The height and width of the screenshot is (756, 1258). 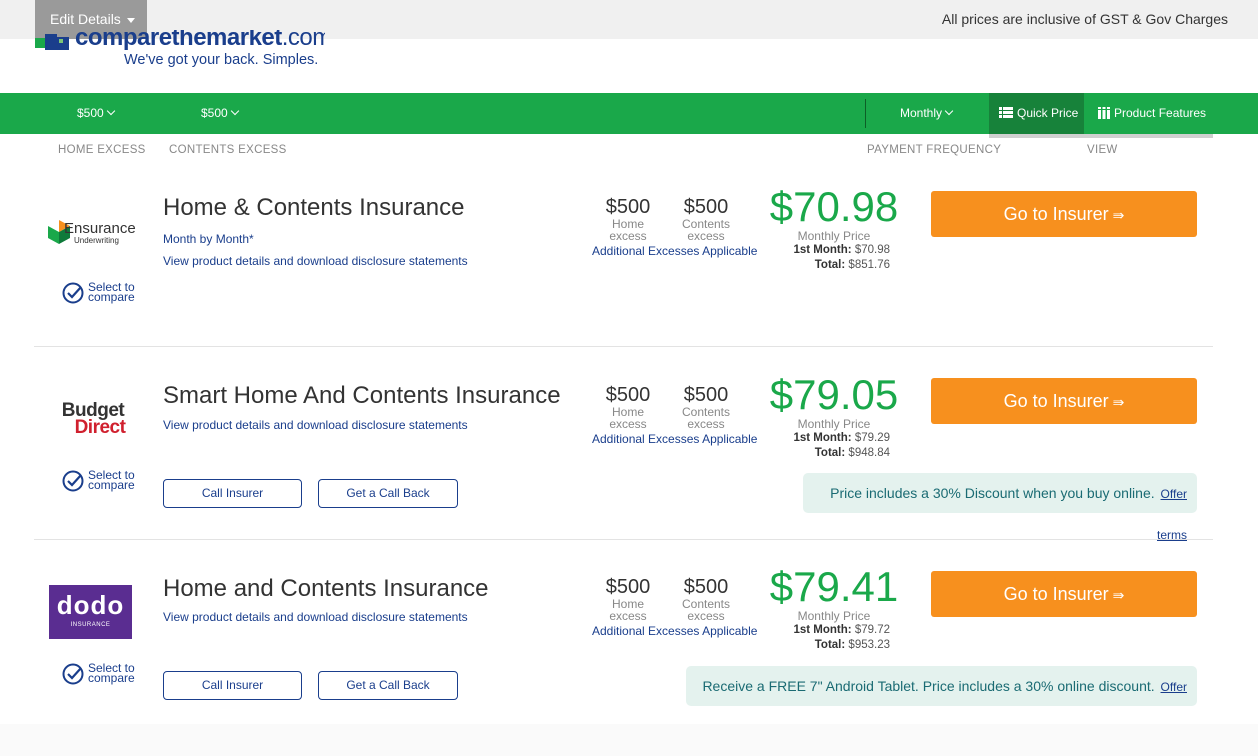 I want to click on monthly-price: $79.05, so click(x=834, y=394).